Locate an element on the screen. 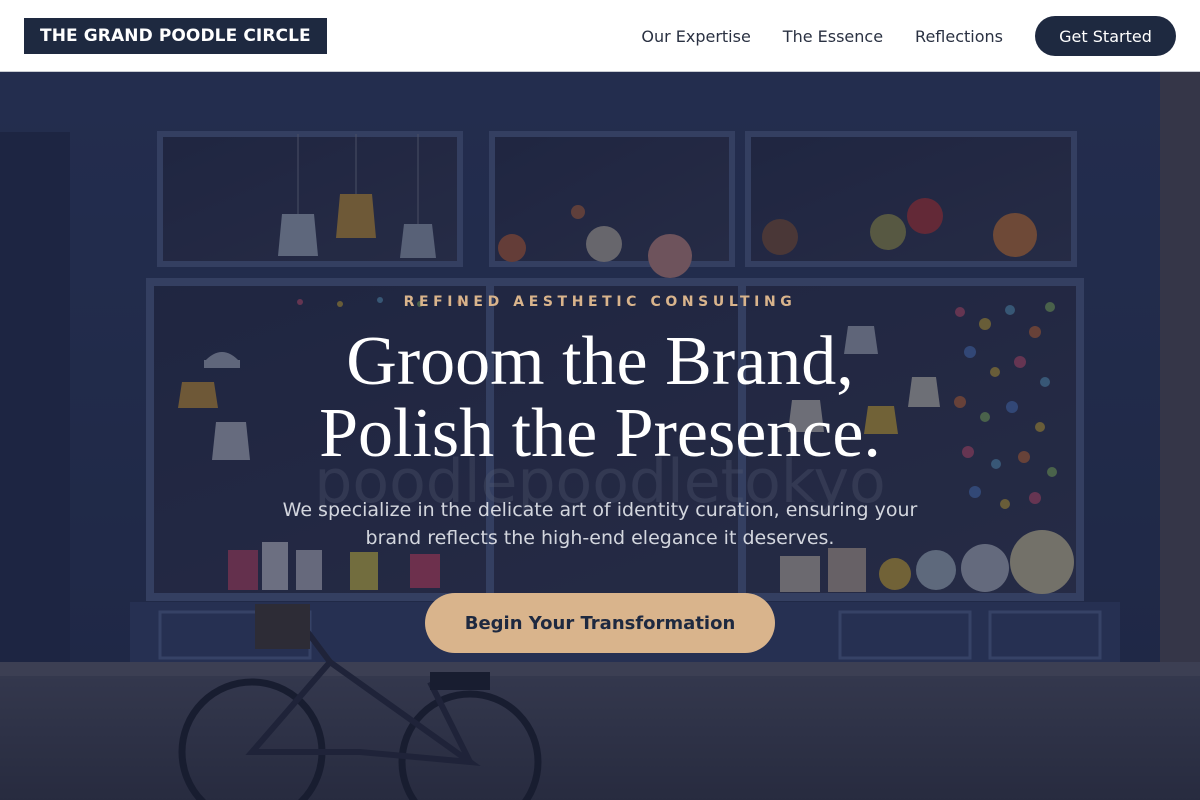 This screenshot has height=800, width=1200. hero-eyebrow: REFINED AESTHETIC CONSULTING is located at coordinates (600, 302).